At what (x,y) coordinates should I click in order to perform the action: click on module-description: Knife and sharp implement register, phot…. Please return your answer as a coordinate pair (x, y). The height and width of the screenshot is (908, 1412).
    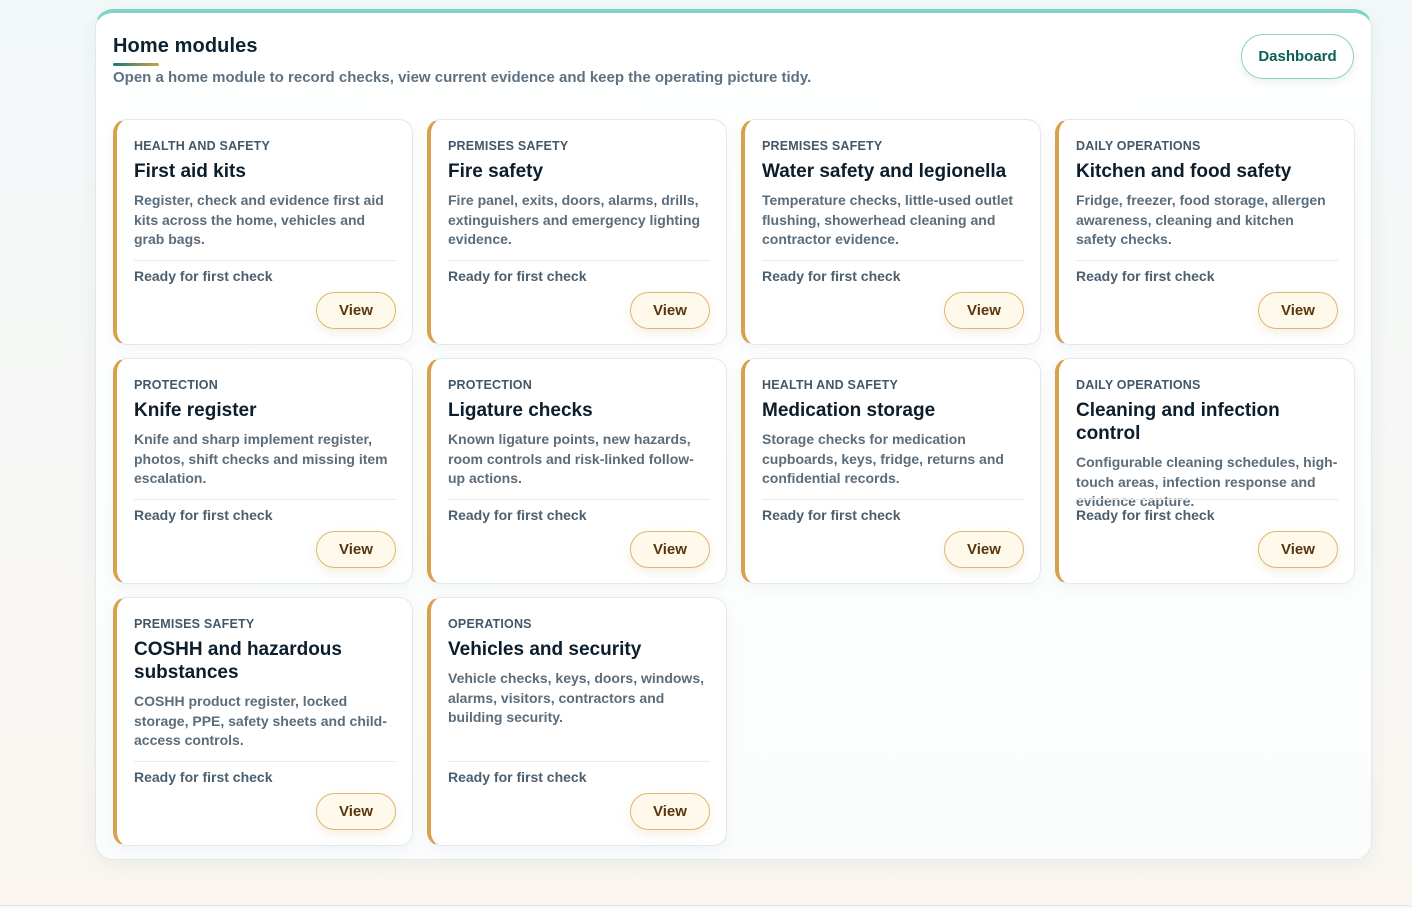
    Looking at the image, I should click on (261, 458).